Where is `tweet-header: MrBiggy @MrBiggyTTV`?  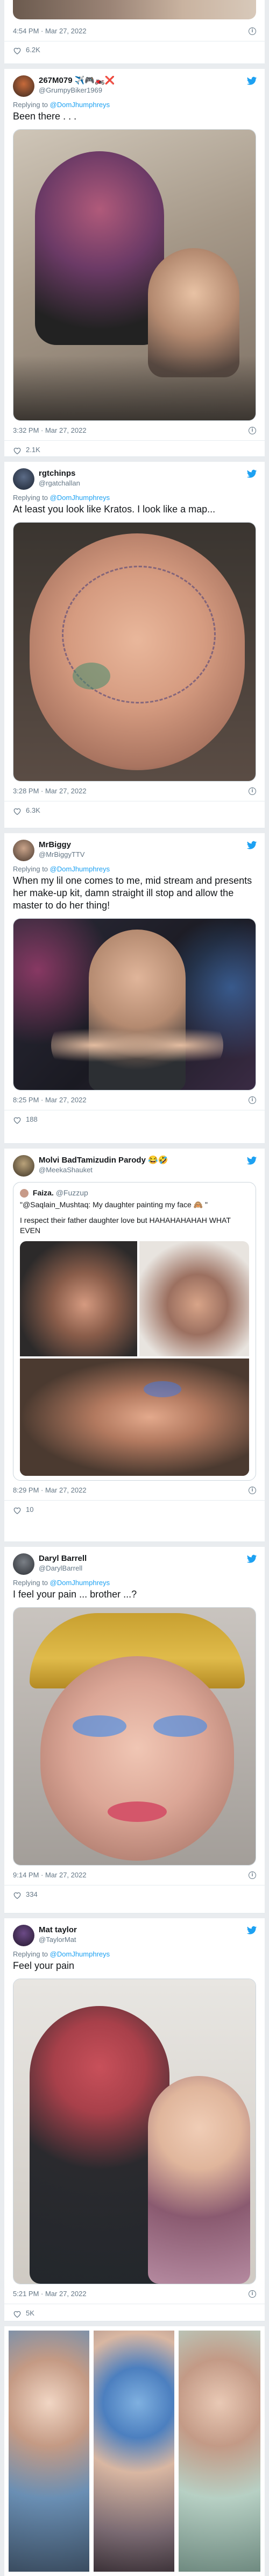 tweet-header: MrBiggy @MrBiggyTTV is located at coordinates (134, 848).